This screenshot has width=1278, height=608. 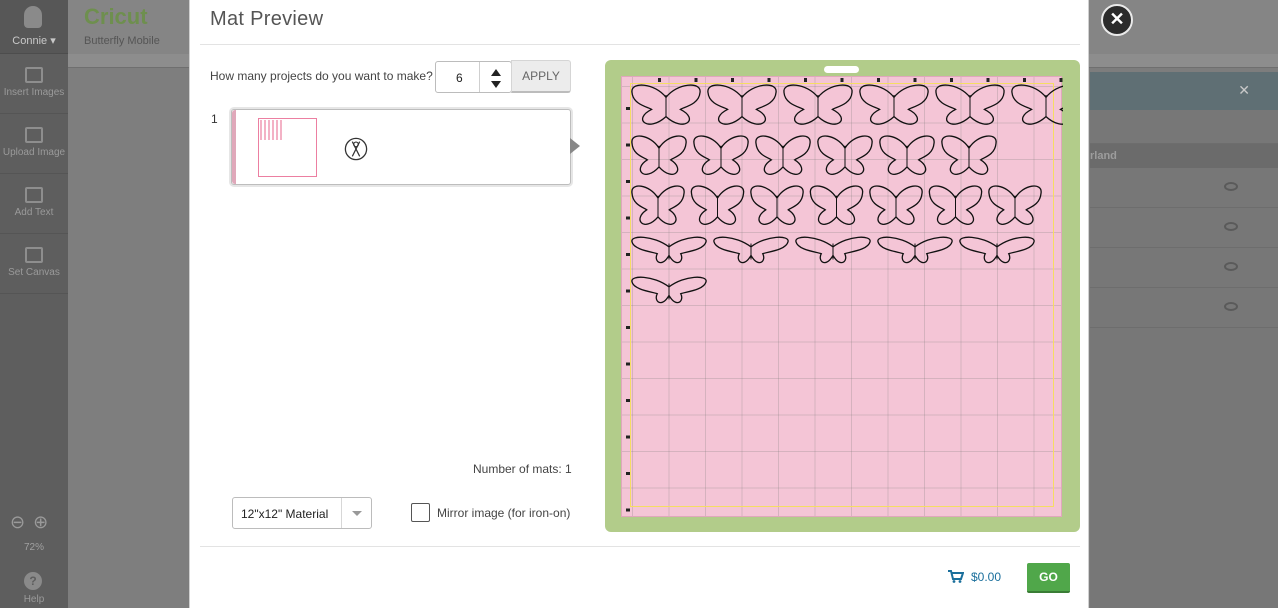 What do you see at coordinates (34, 92) in the screenshot?
I see `tool-label: Insert Images` at bounding box center [34, 92].